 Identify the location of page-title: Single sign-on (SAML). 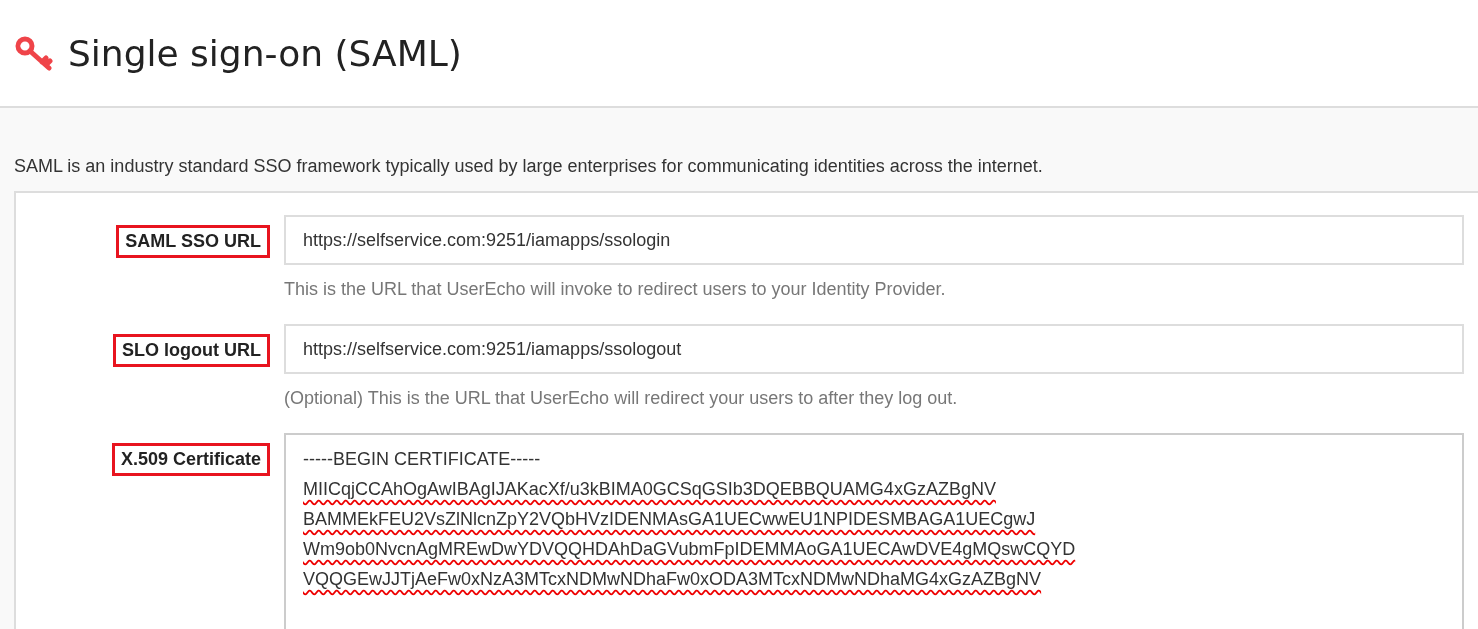
(265, 53).